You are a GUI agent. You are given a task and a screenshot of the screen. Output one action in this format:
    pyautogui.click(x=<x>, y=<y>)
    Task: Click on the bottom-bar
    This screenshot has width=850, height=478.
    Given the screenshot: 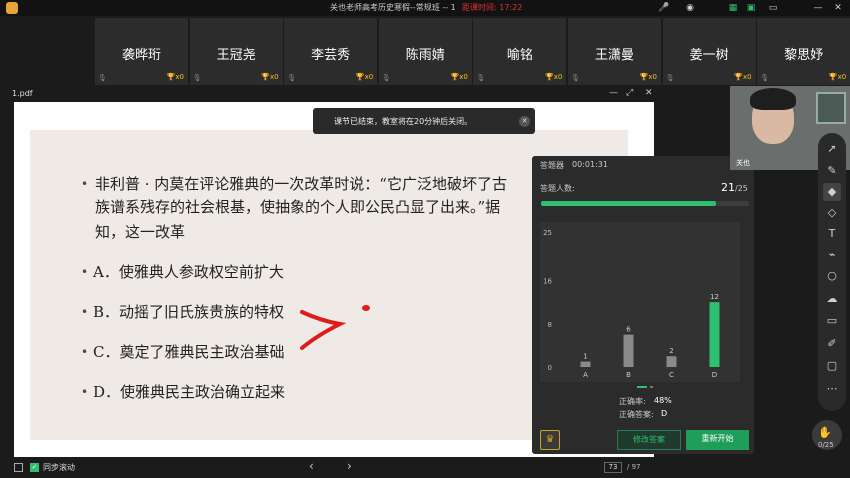 What is the action you would take?
    pyautogui.click(x=425, y=468)
    